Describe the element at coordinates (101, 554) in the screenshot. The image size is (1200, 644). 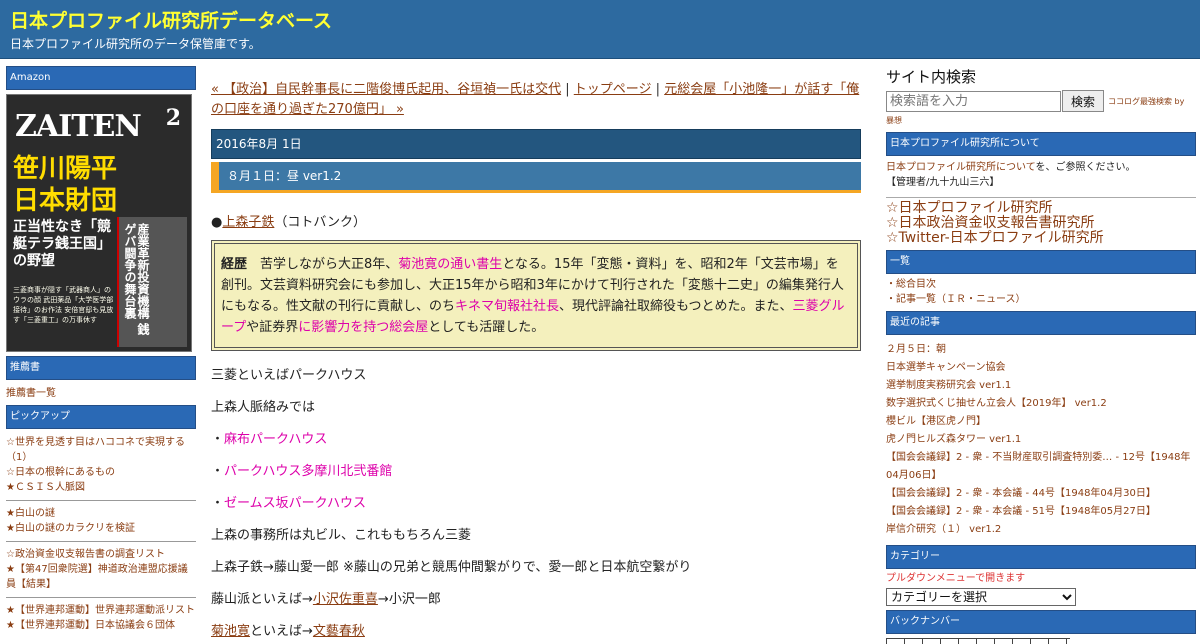
I see `pickup-item: ☆政治資金収支報告書の調査リスト` at that location.